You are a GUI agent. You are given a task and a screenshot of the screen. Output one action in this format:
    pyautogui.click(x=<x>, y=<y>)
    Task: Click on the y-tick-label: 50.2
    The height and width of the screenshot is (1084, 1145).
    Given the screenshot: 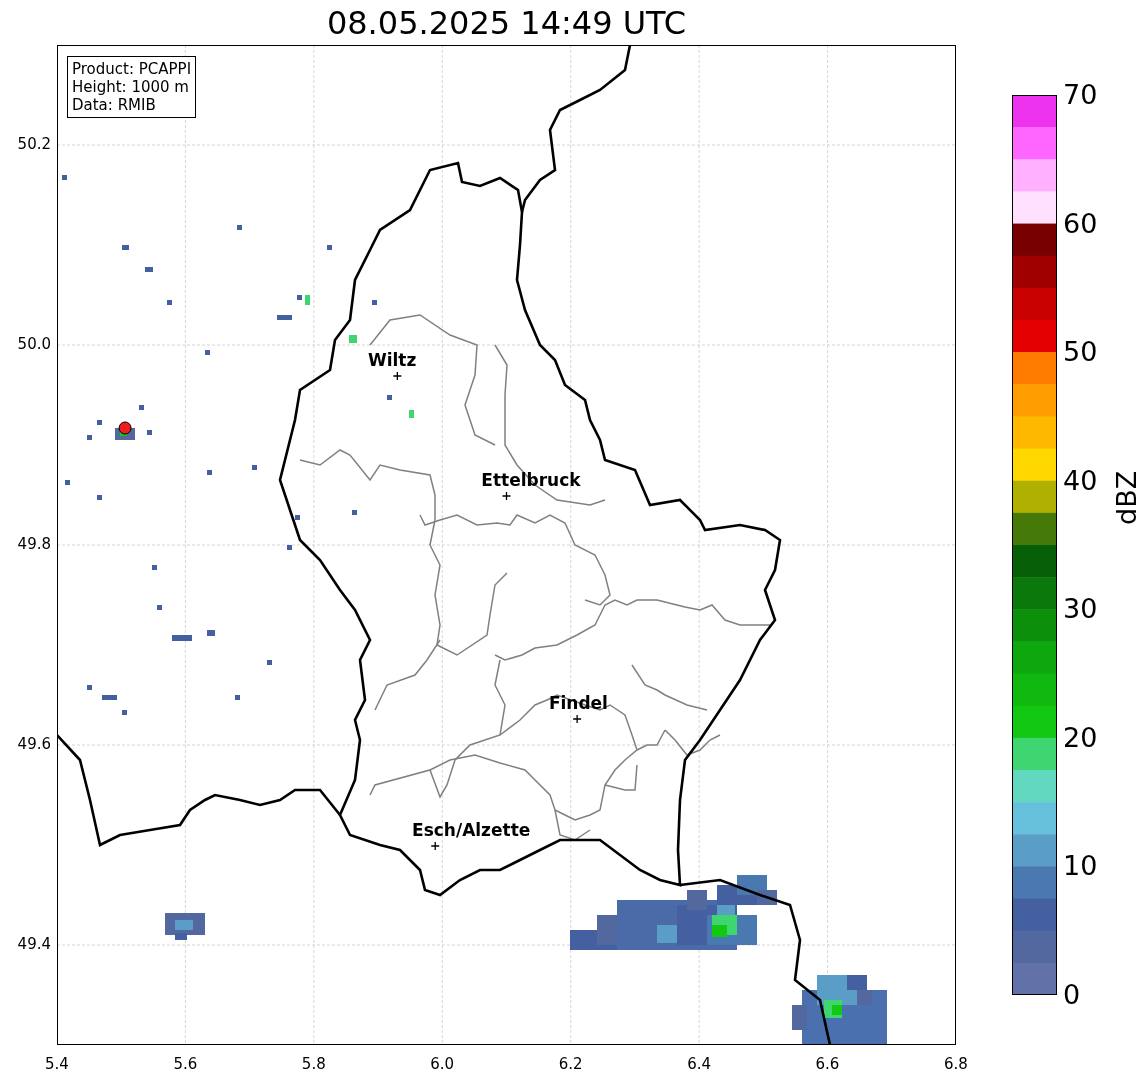 What is the action you would take?
    pyautogui.click(x=34, y=144)
    